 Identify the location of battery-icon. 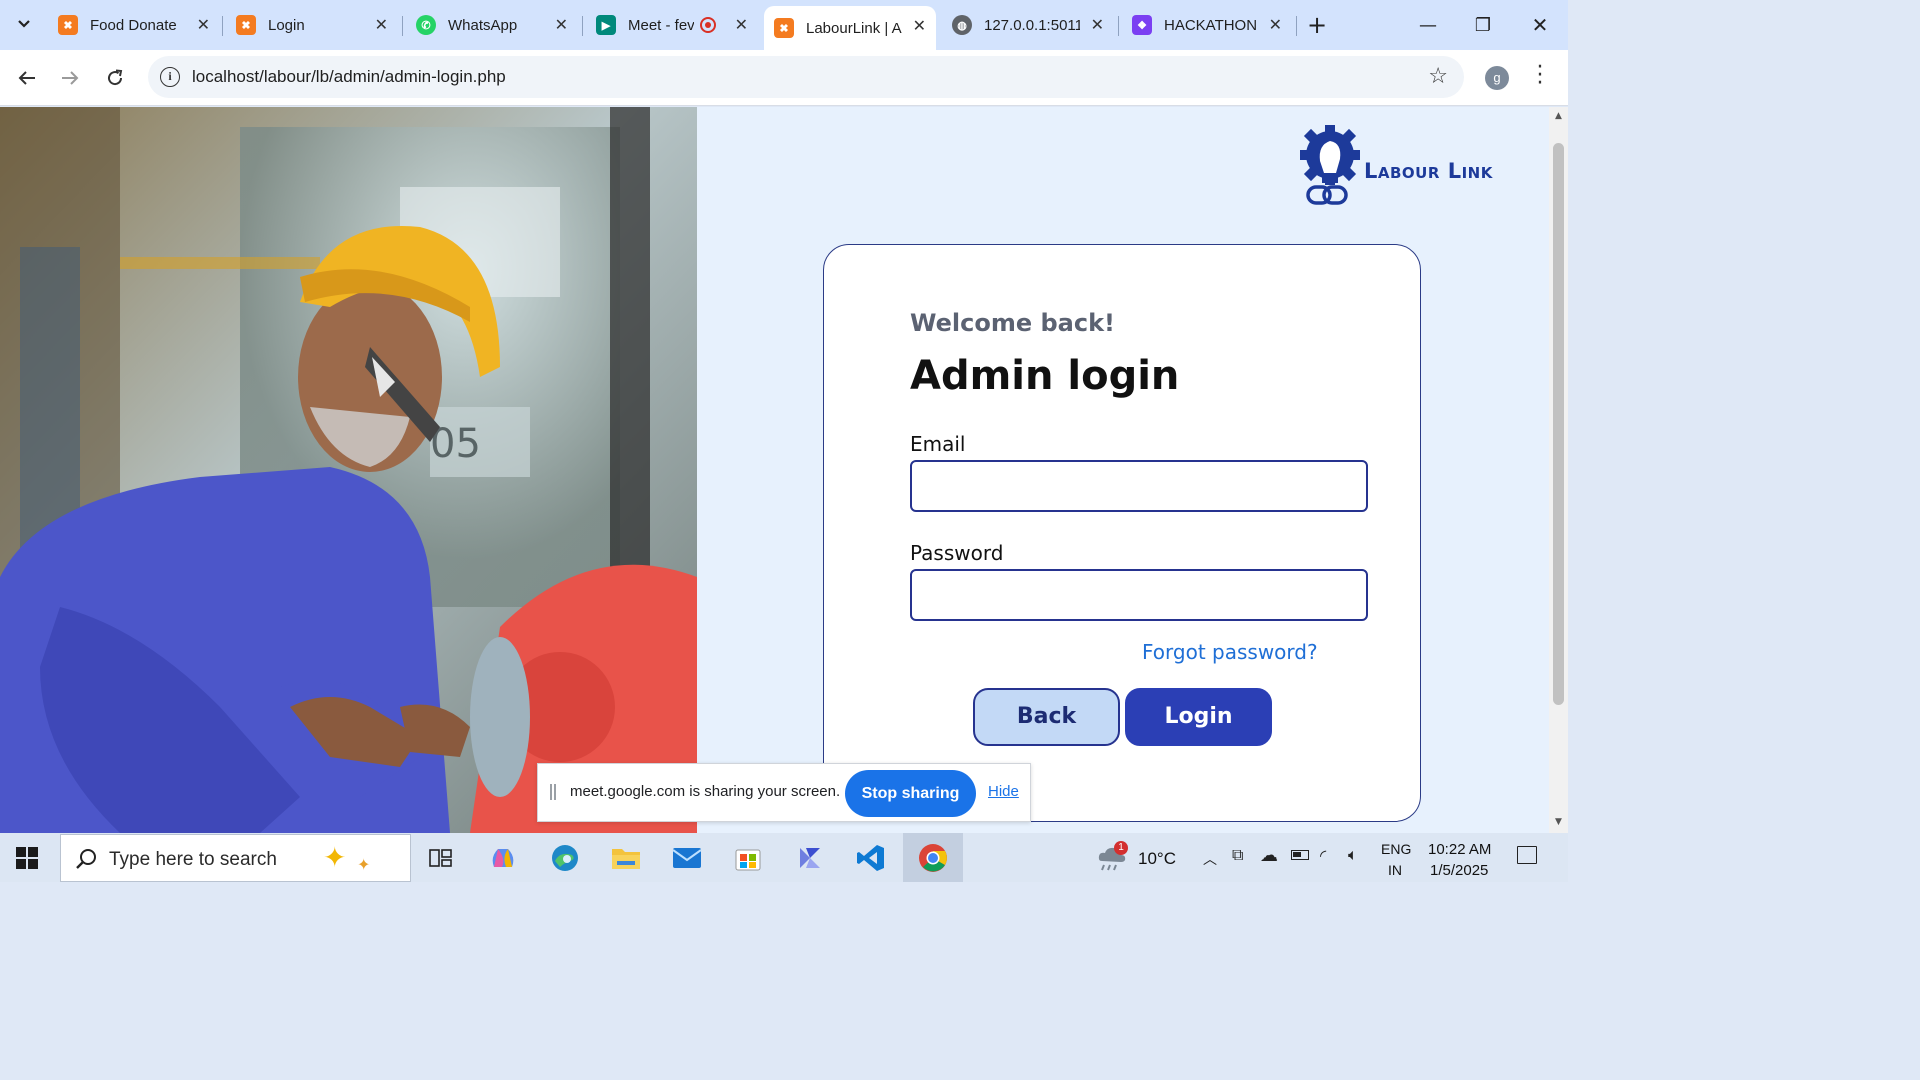
(1300, 855).